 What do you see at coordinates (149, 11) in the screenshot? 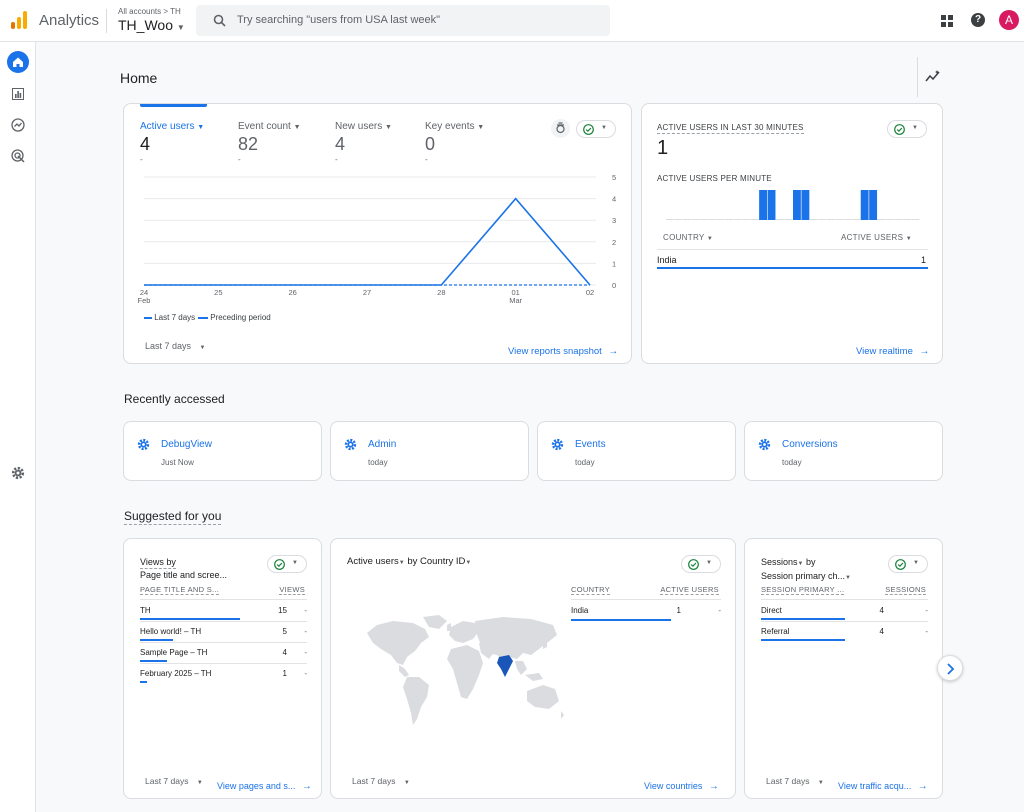
I see `account-breadcrumb: All accounts > TH` at bounding box center [149, 11].